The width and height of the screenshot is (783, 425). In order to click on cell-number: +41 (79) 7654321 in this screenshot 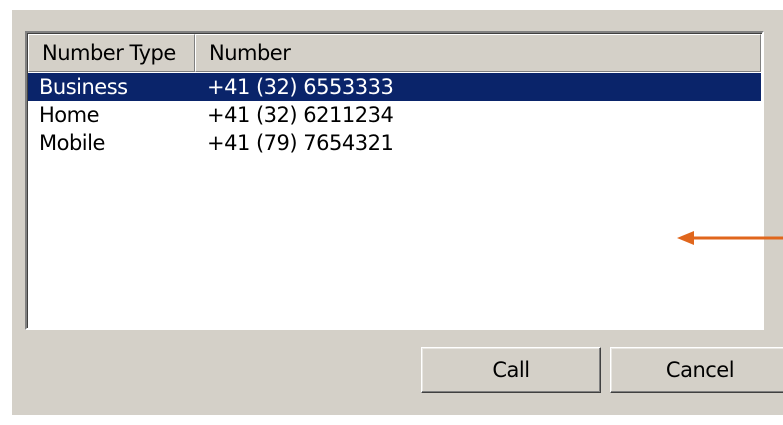, I will do `click(300, 143)`.